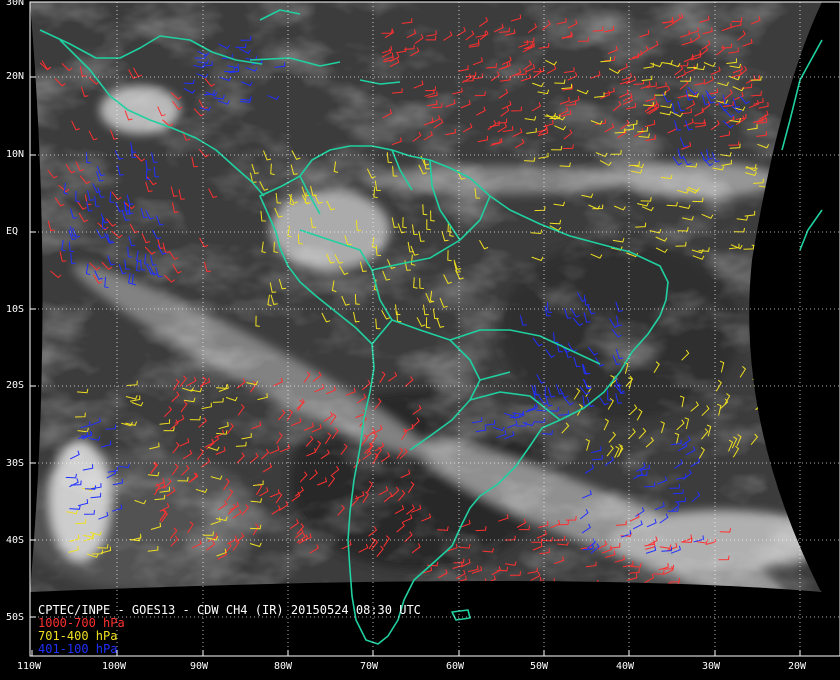  I want to click on lon-label-40w: 40W, so click(625, 666).